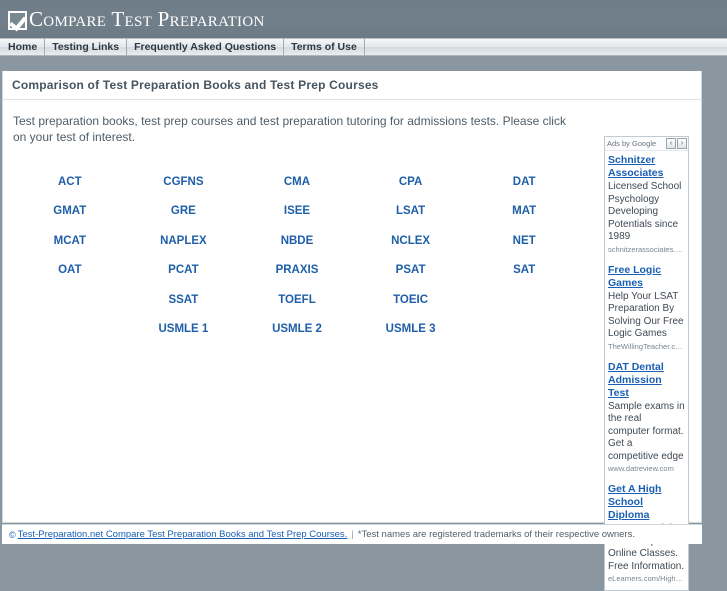 Image resolution: width=727 pixels, height=591 pixels. I want to click on checkbox-check-icon, so click(17, 20).